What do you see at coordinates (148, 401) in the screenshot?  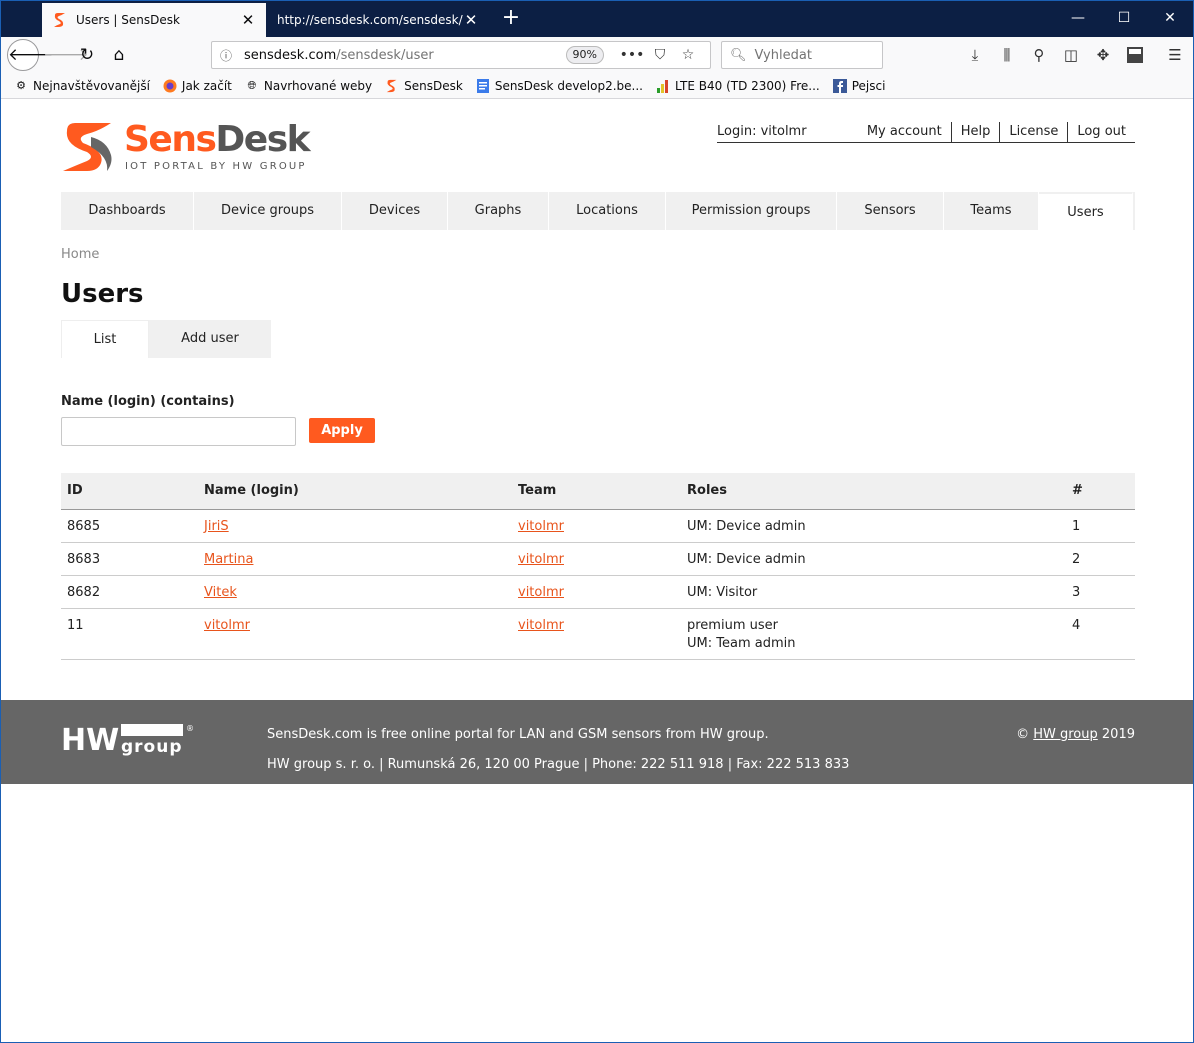 I see `filter-label: Name (login) (contains)` at bounding box center [148, 401].